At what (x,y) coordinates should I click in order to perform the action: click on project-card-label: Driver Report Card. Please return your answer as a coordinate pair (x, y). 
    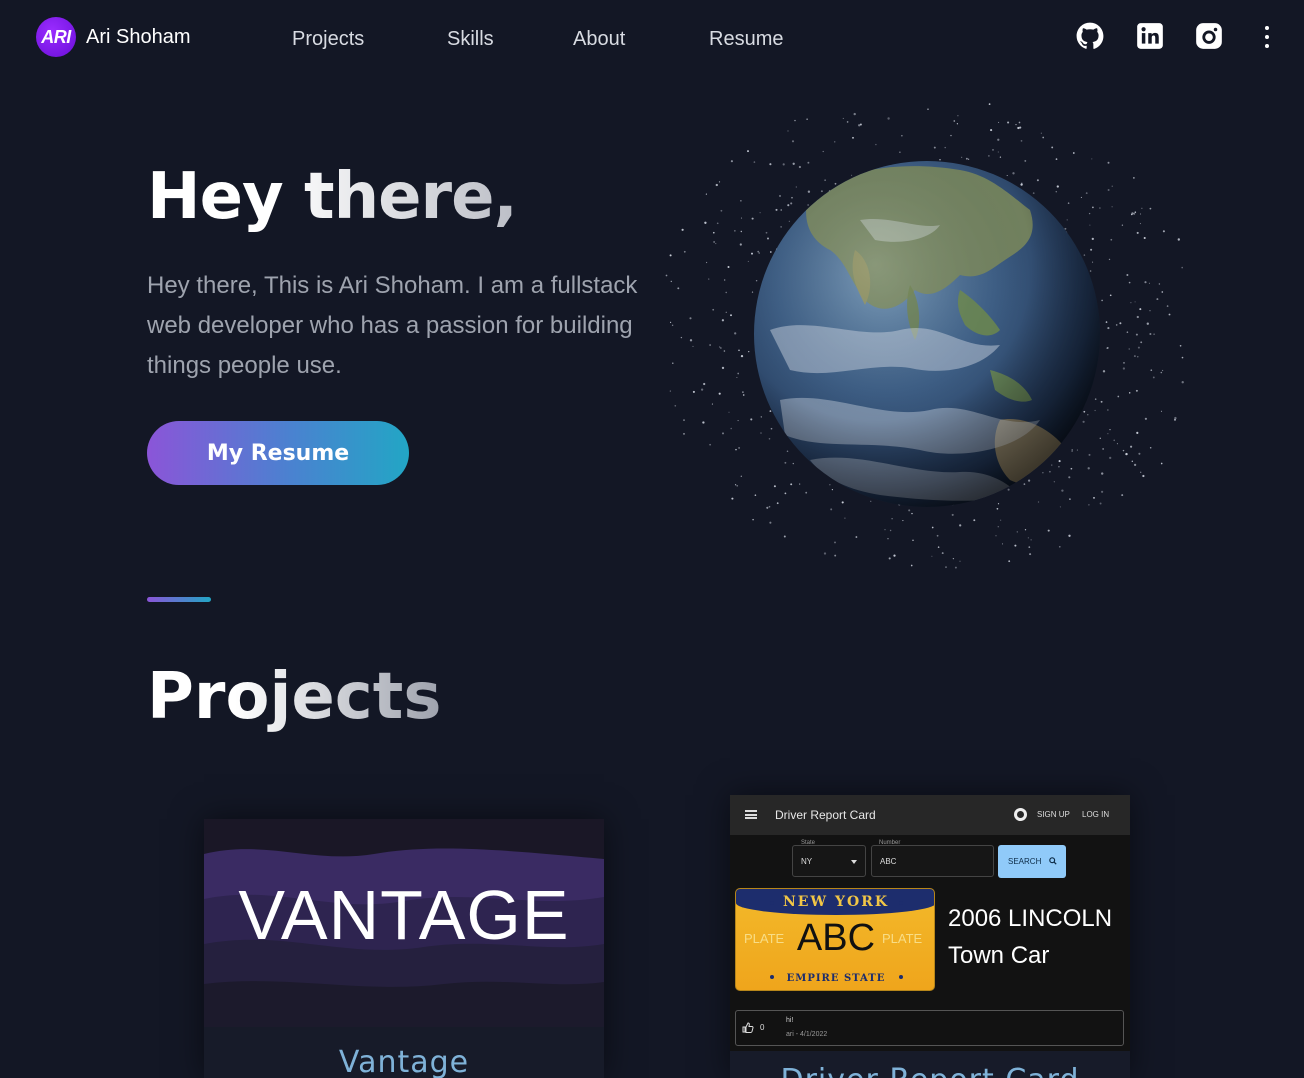
    Looking at the image, I should click on (930, 1070).